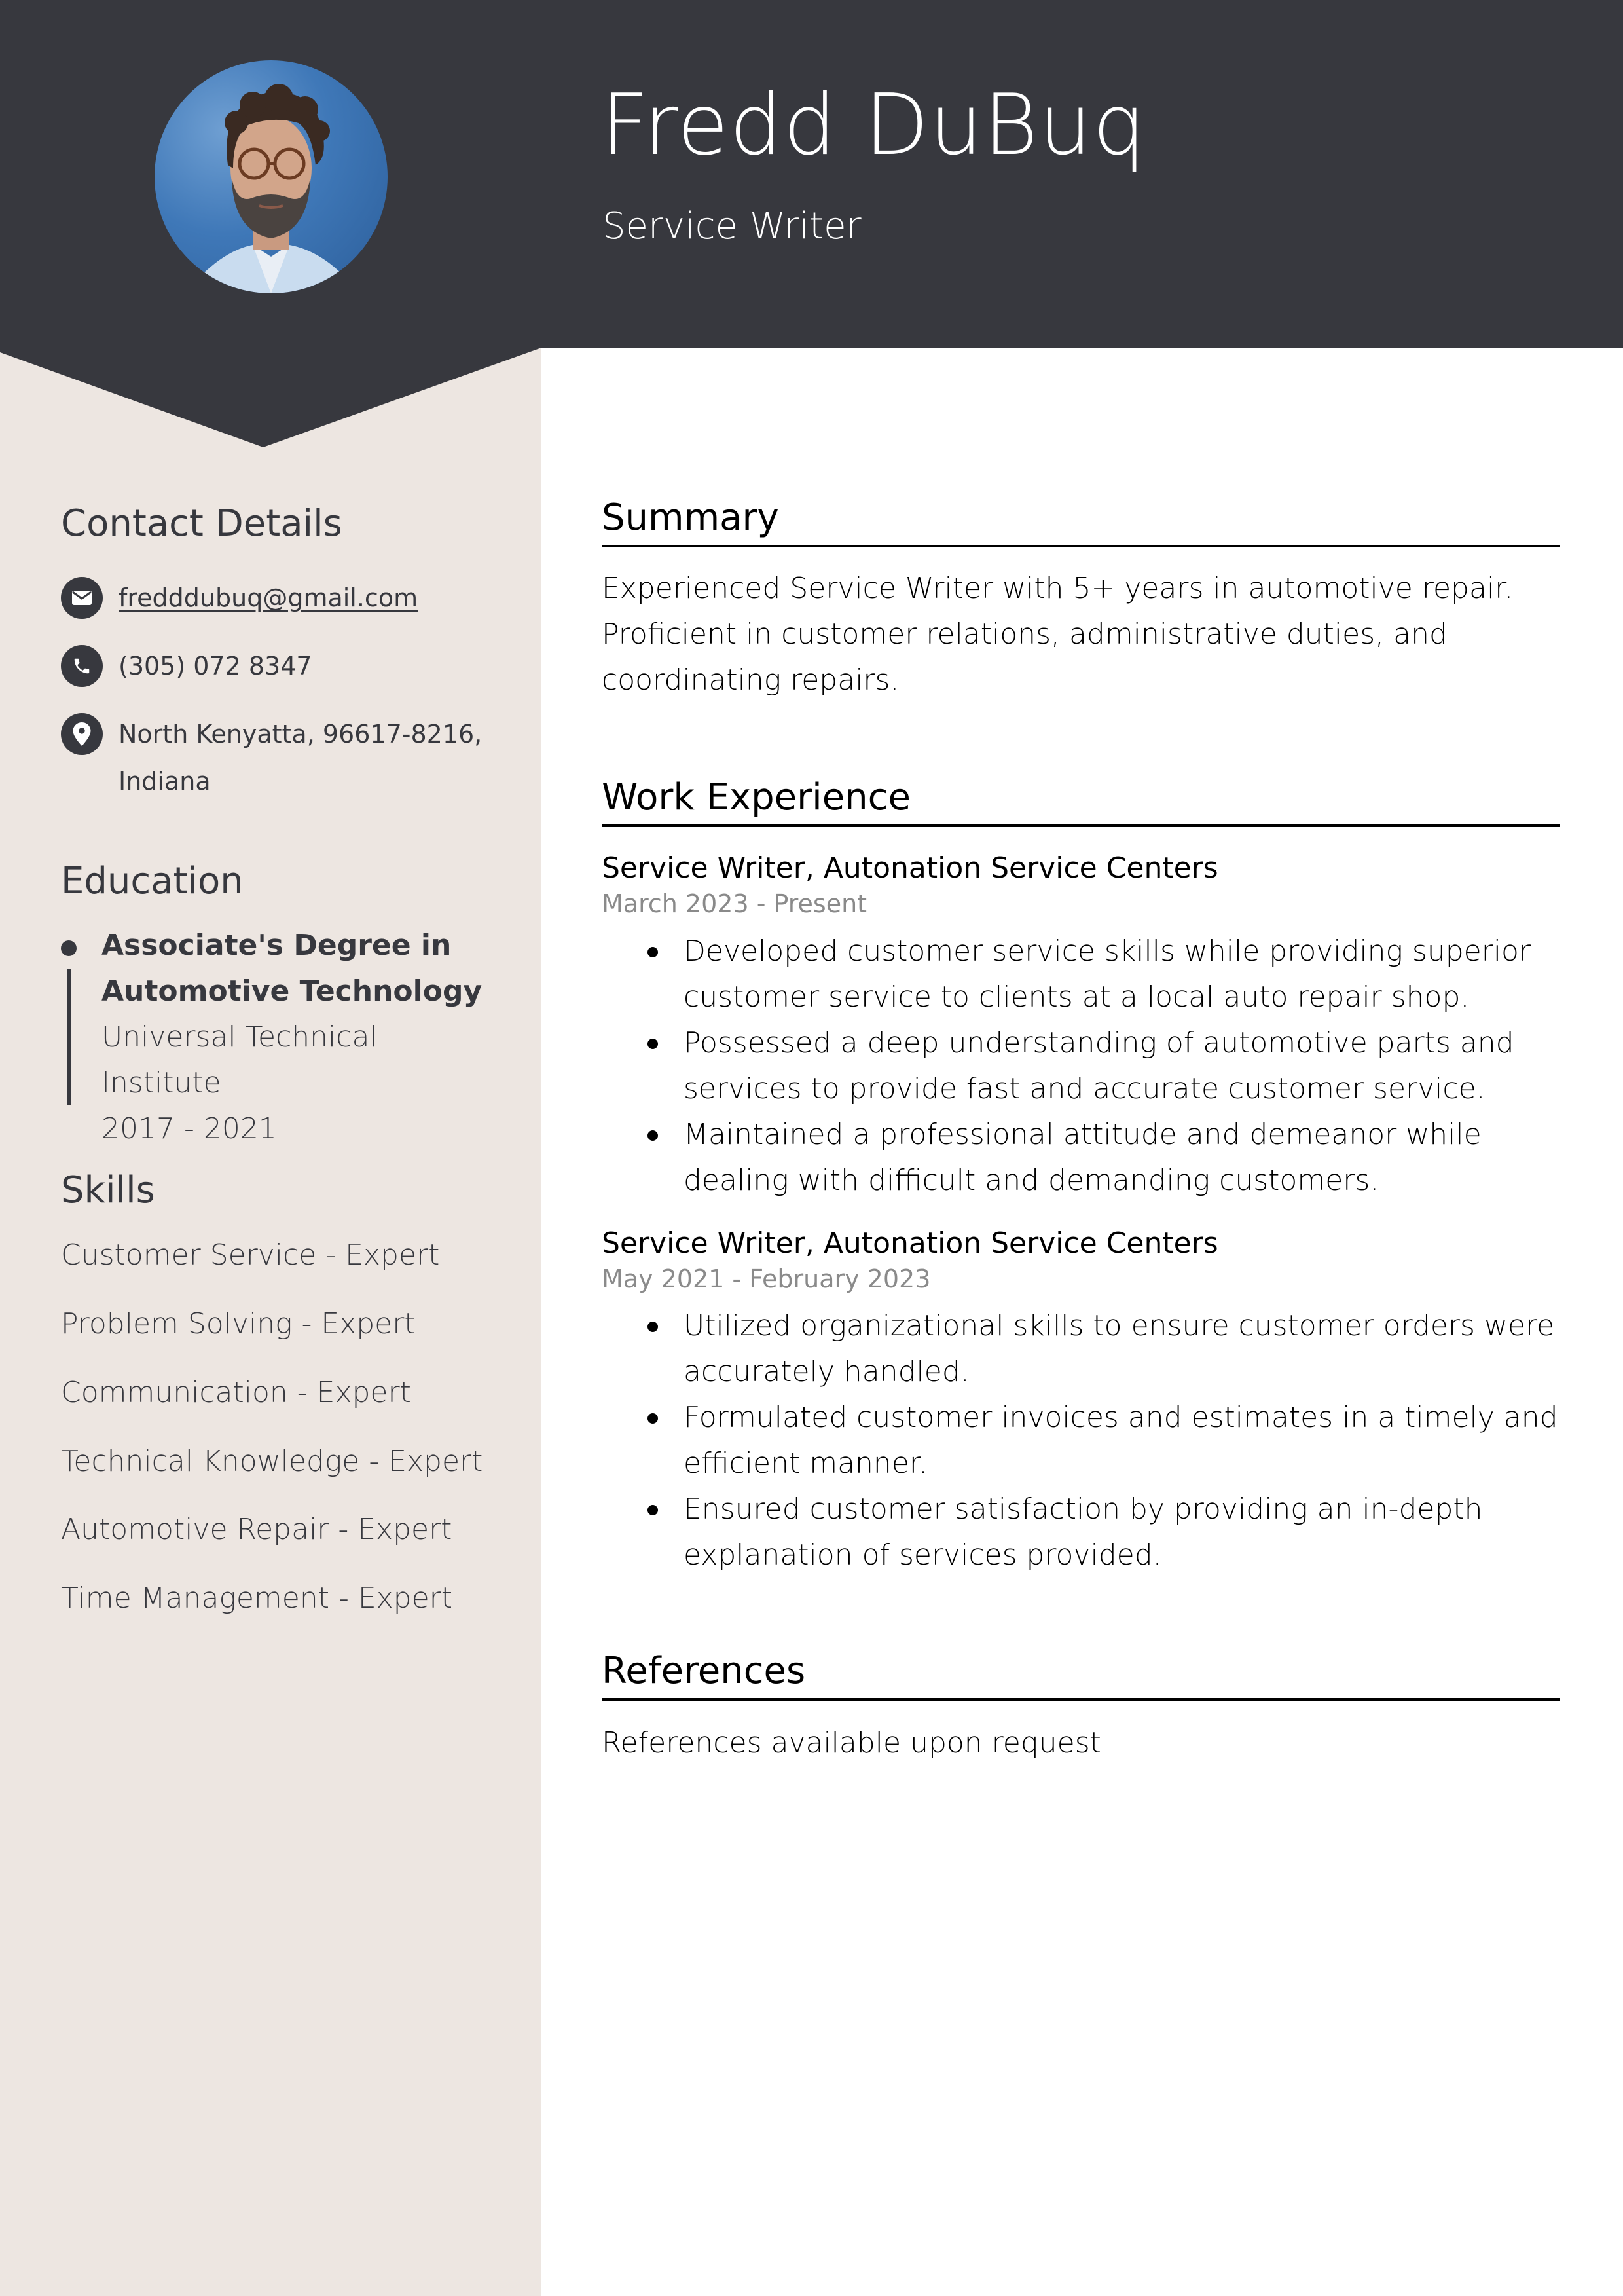 The width and height of the screenshot is (1623, 2296). I want to click on contact-heading: Contact Details, so click(201, 524).